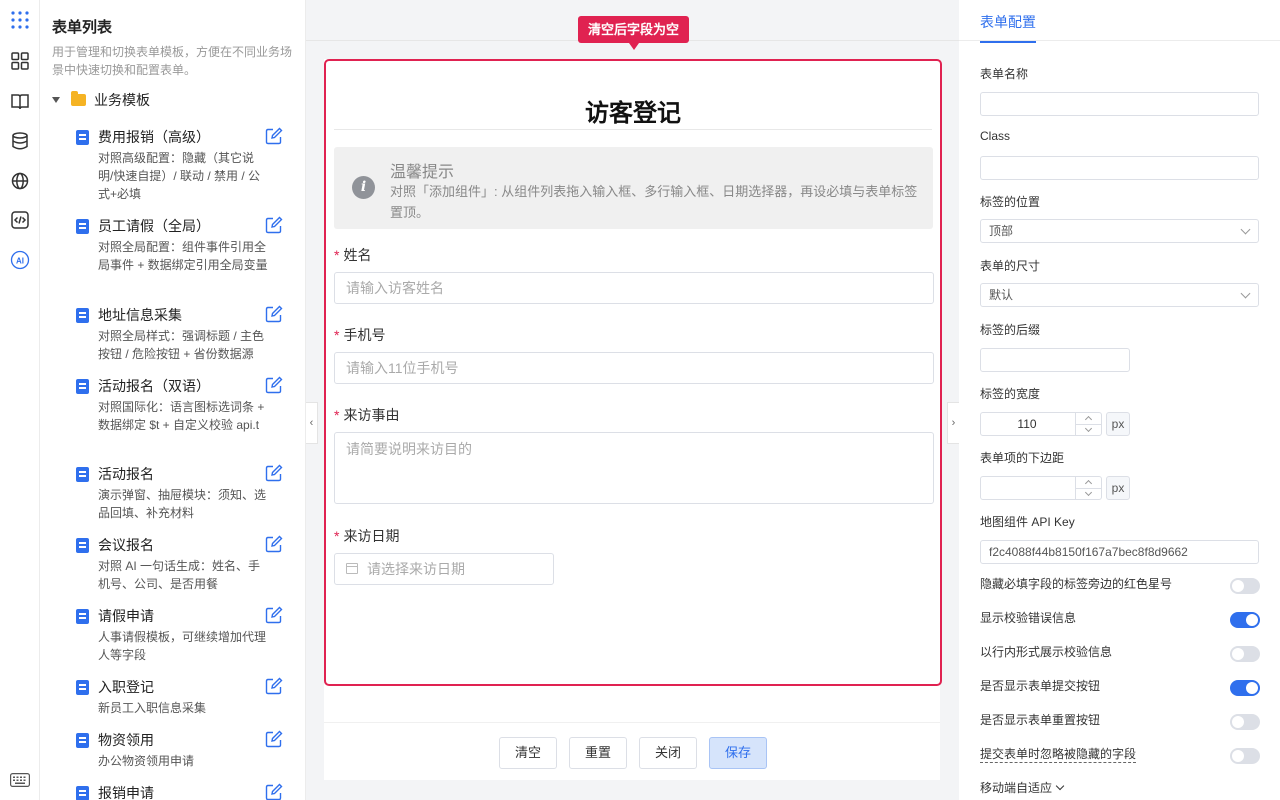  Describe the element at coordinates (1058, 755) in the screenshot. I see `switch-label: 提交表单时忽略被隐藏的字段` at that location.